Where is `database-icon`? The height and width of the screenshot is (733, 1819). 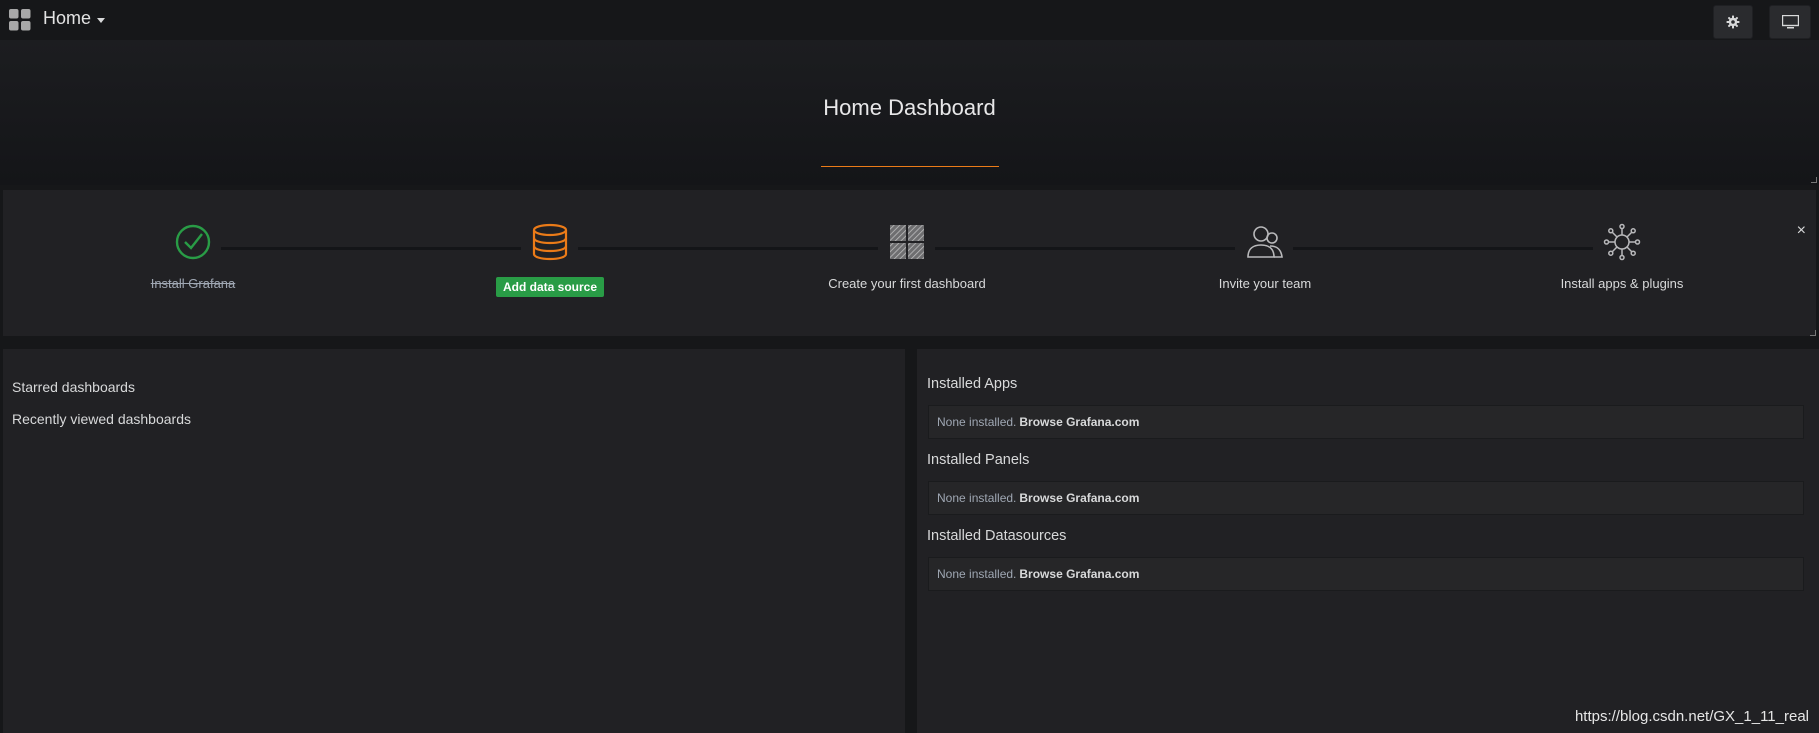
database-icon is located at coordinates (550, 242).